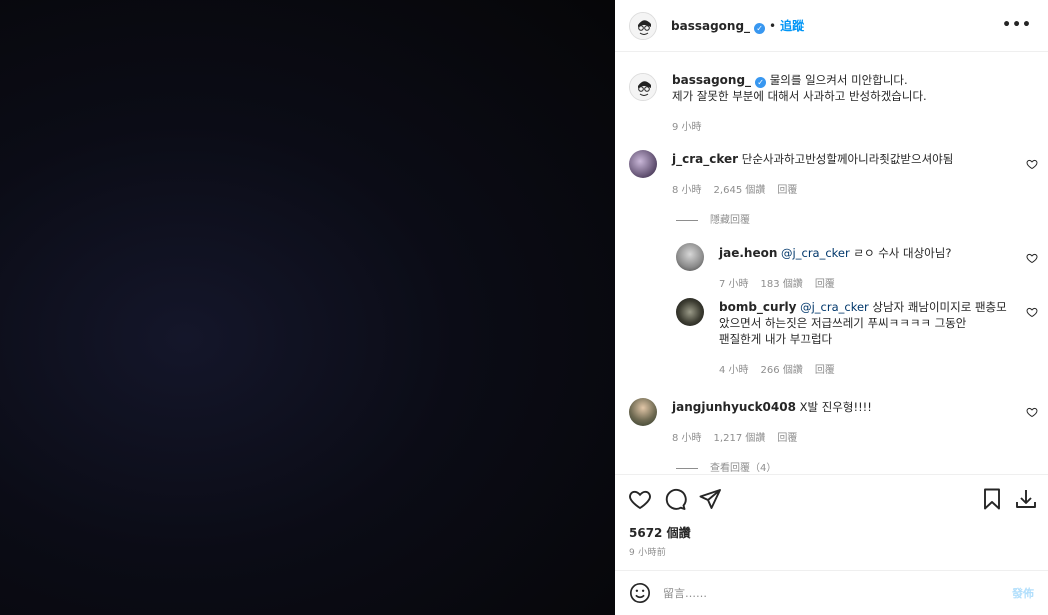 The height and width of the screenshot is (615, 1048). I want to click on reply-body: ㄹㅇ 수사 대상아님?, so click(902, 253).